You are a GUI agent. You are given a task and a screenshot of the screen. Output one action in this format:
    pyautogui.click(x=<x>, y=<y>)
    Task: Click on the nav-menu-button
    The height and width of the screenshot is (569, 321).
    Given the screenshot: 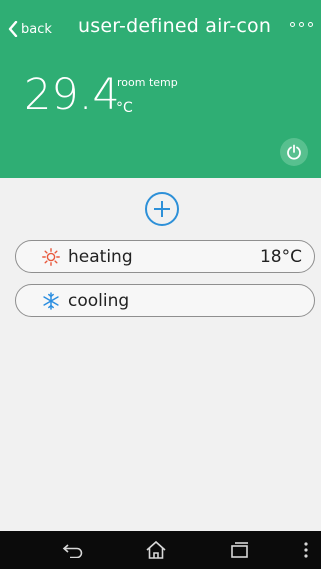 What is the action you would take?
    pyautogui.click(x=306, y=550)
    